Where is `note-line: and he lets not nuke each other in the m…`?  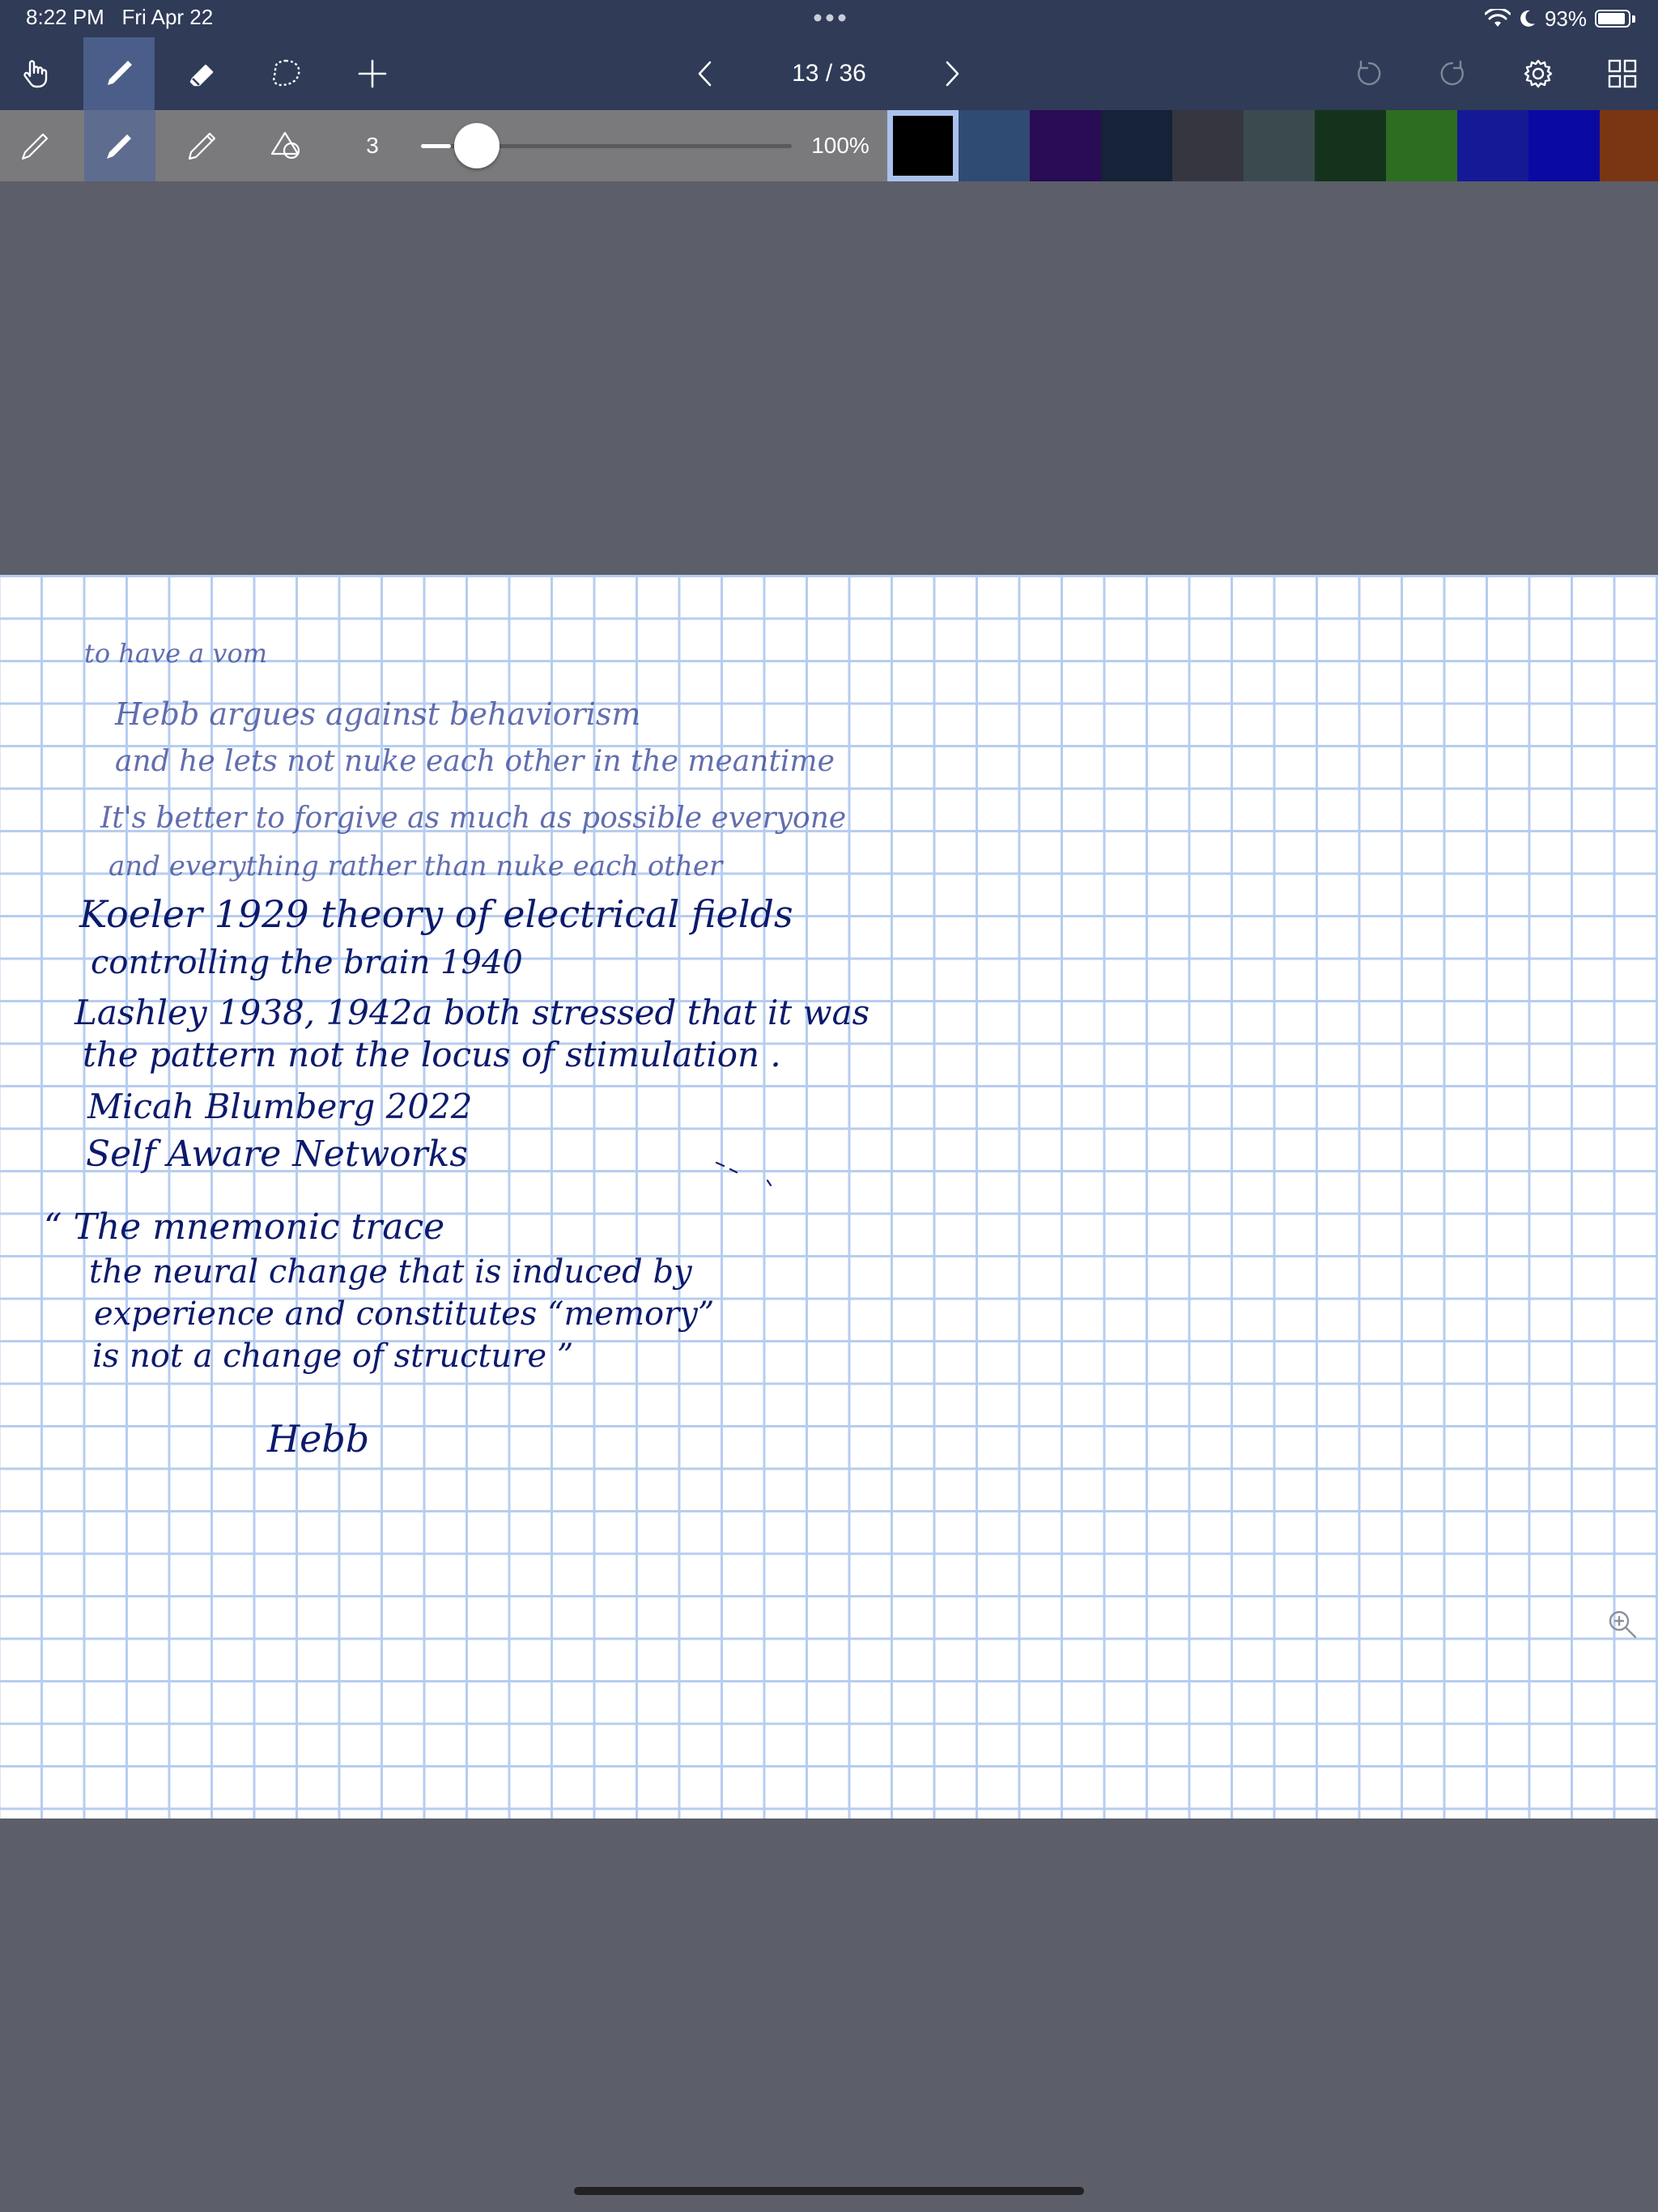 note-line: and he lets not nuke each other in the m… is located at coordinates (475, 762).